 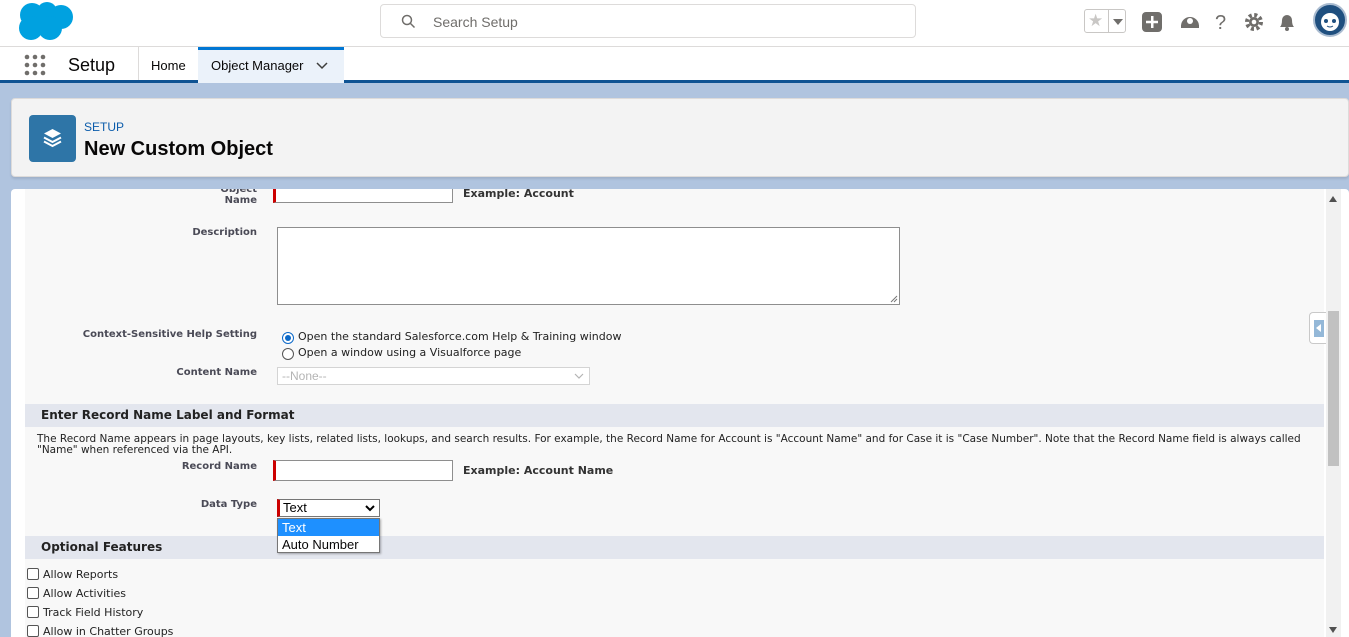 I want to click on favorites-dropdown-icon, so click(x=1117, y=21).